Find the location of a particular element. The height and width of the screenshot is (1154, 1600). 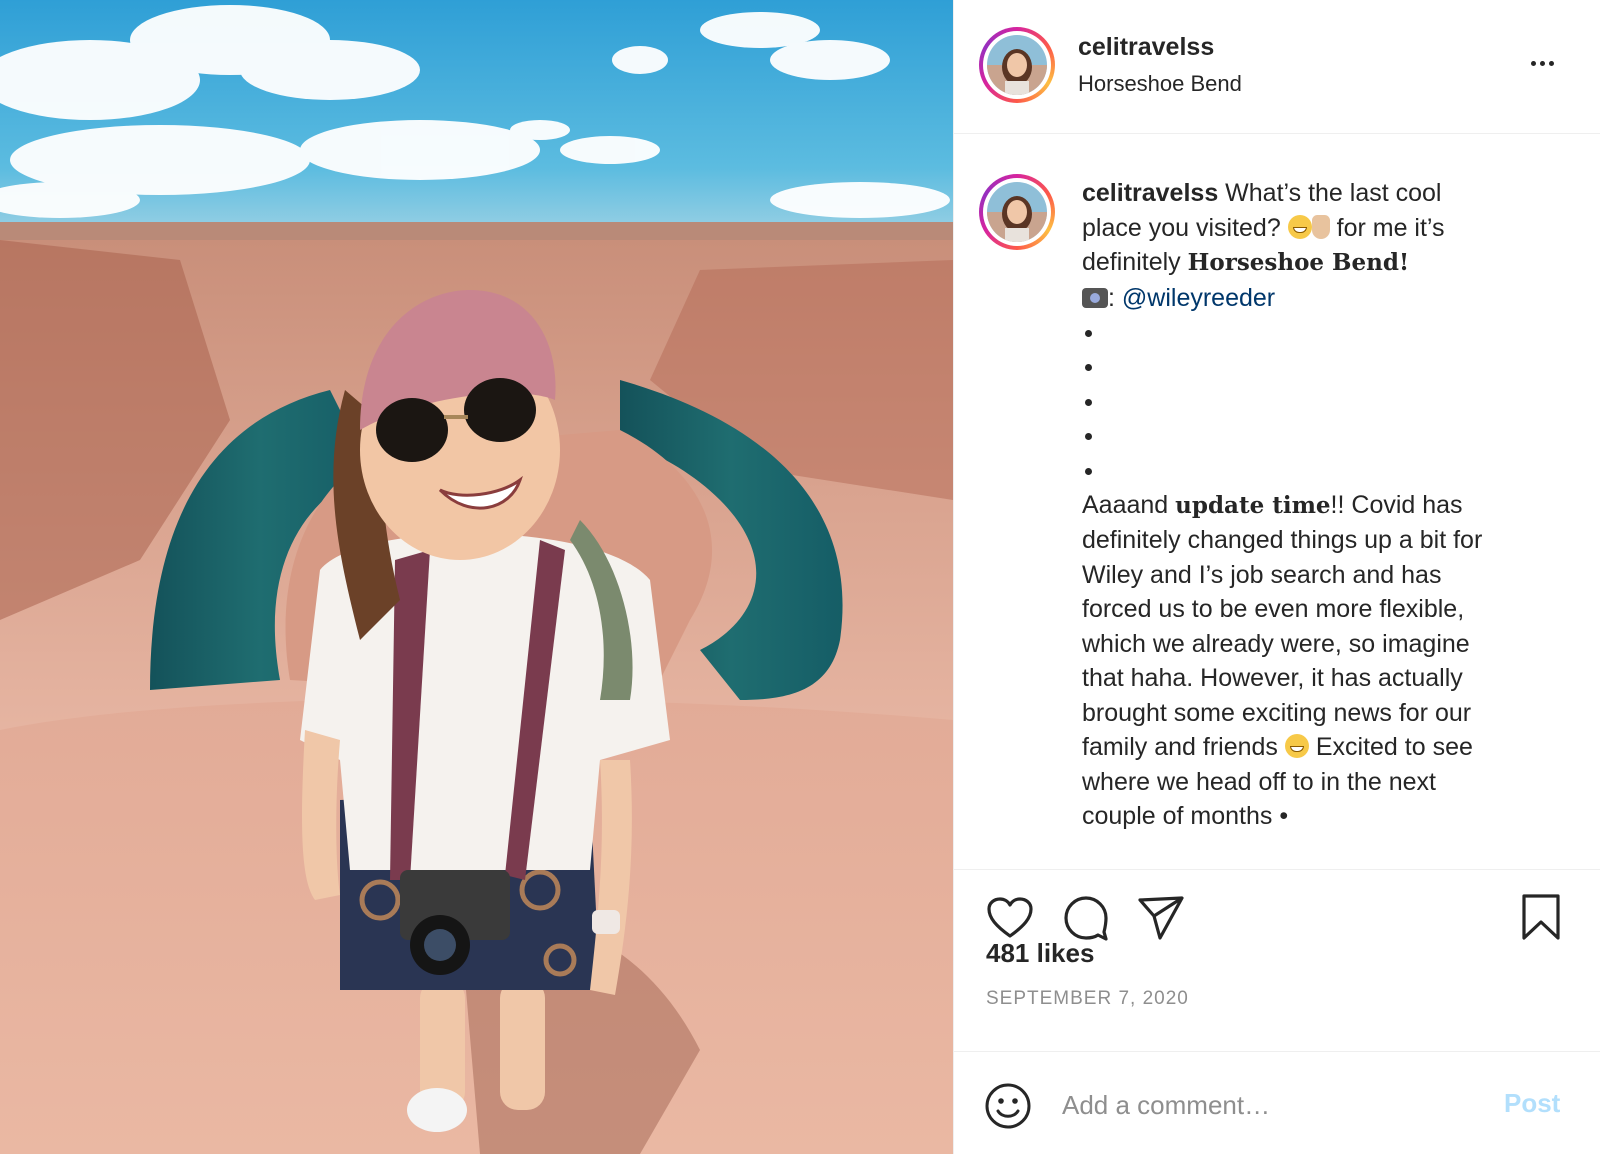

caption-line: definitely changed things up a bit for is located at coordinates (1282, 540).